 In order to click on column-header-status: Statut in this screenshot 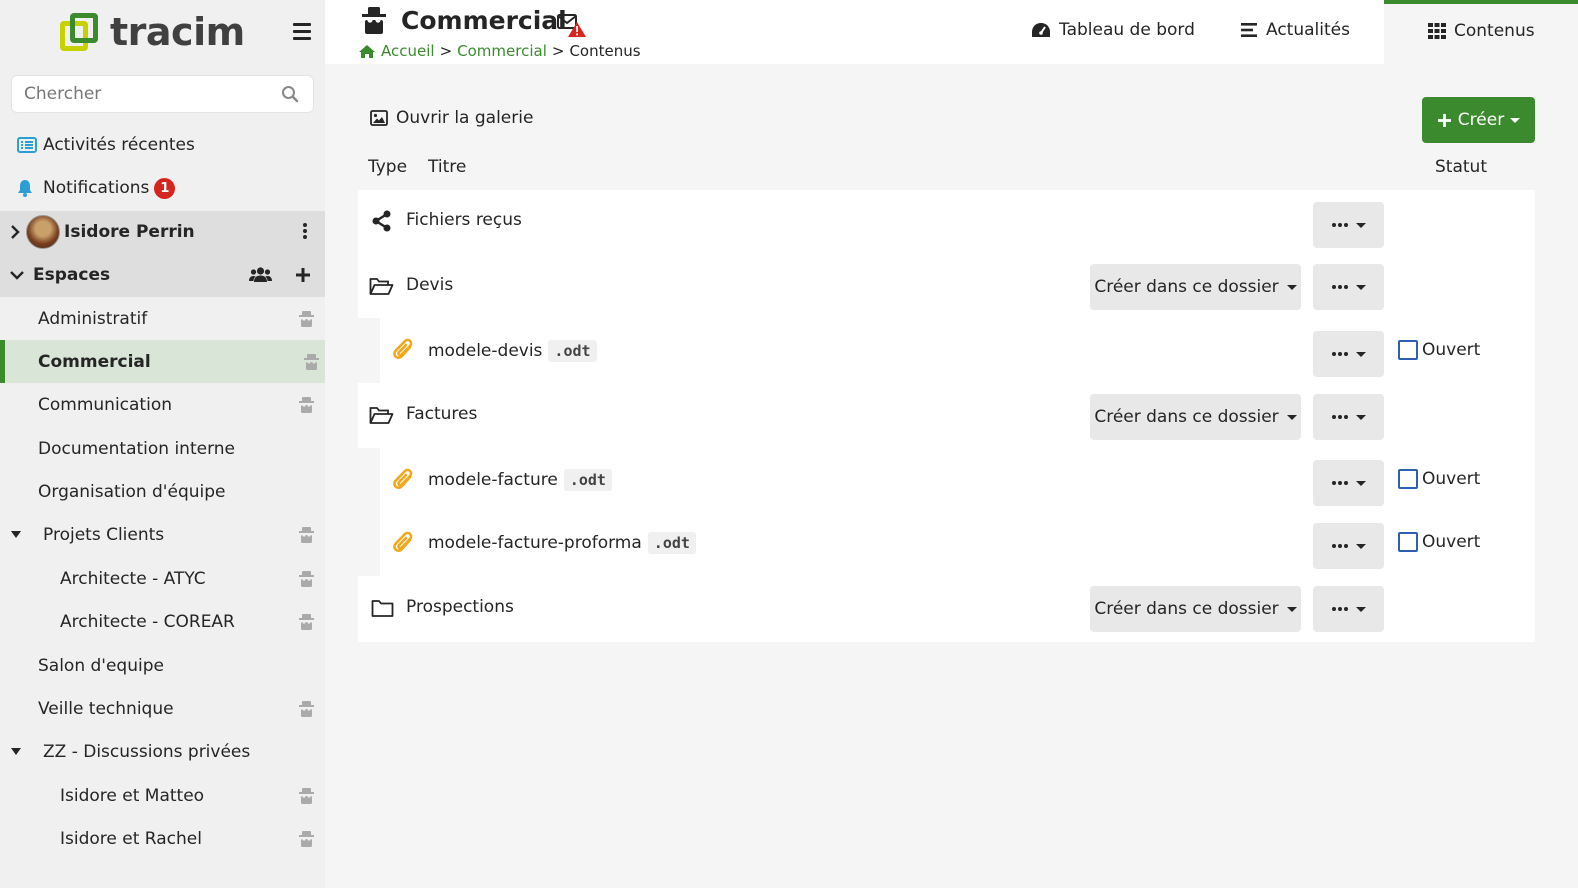, I will do `click(1461, 167)`.